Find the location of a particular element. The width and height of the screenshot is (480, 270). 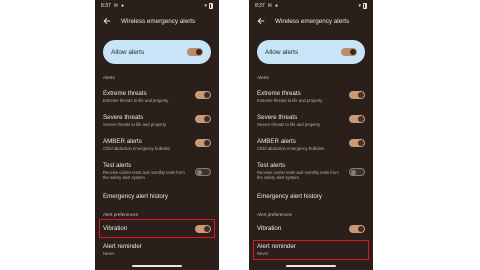

setting-title: Alert reminder is located at coordinates (122, 246).